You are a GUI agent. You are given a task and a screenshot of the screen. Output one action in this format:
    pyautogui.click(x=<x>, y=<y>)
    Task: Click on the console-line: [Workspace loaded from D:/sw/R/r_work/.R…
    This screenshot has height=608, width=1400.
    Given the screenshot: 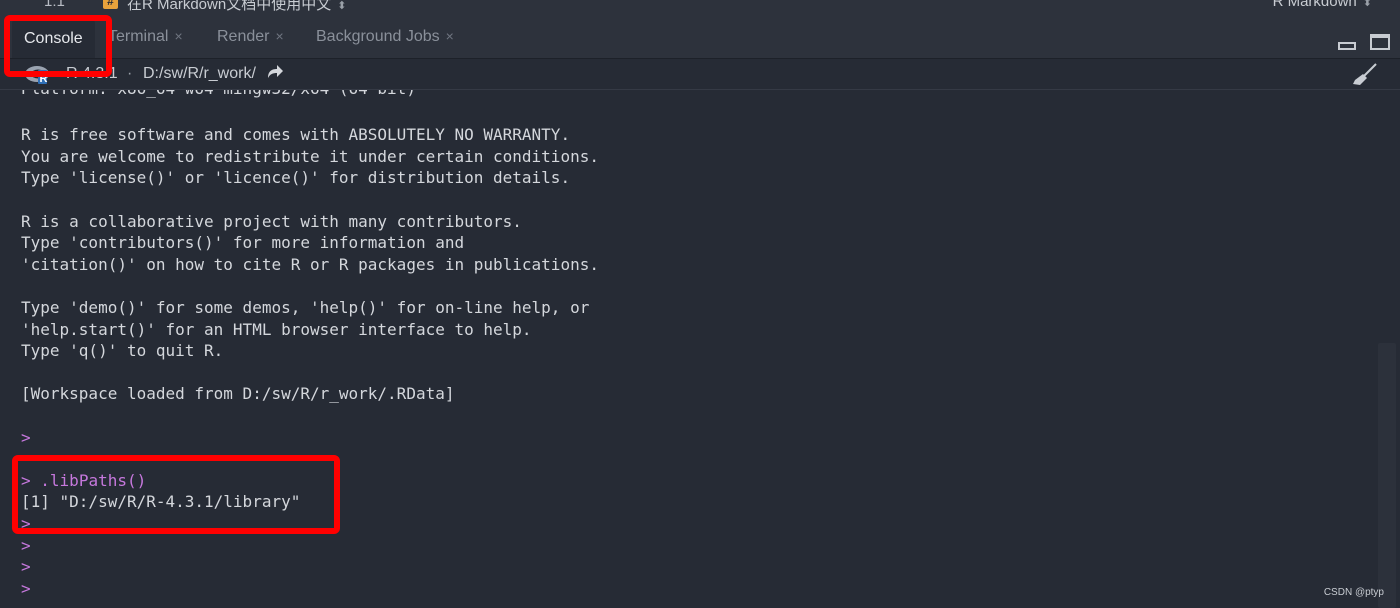 What is the action you would take?
    pyautogui.click(x=238, y=393)
    